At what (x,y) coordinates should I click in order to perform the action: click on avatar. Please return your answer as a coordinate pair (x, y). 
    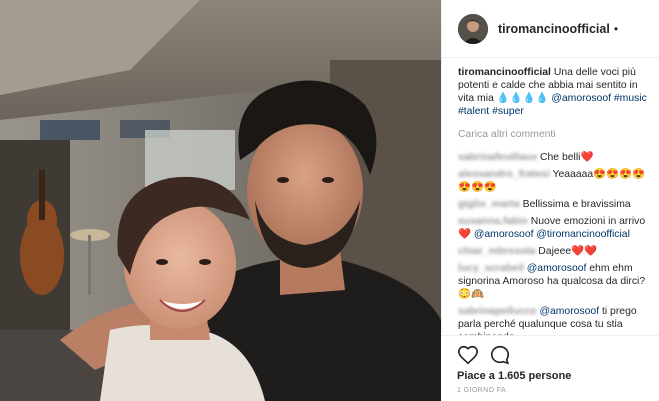
    Looking at the image, I should click on (473, 28).